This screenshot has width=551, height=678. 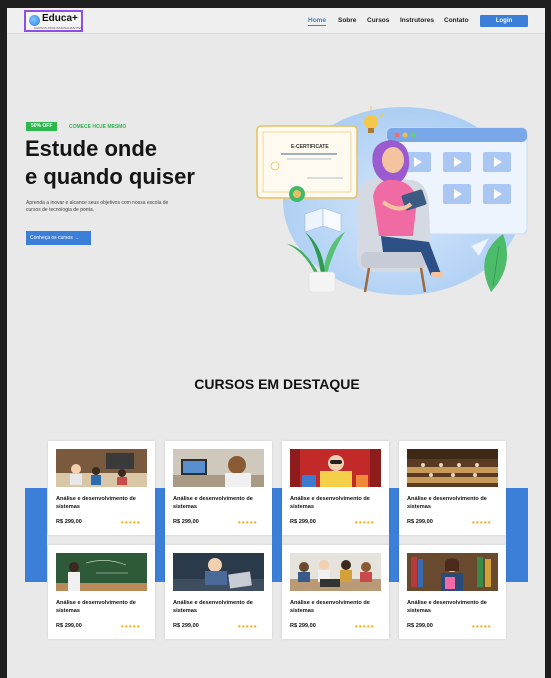 I want to click on hero-title-line-1: Estude onde, so click(x=91, y=148).